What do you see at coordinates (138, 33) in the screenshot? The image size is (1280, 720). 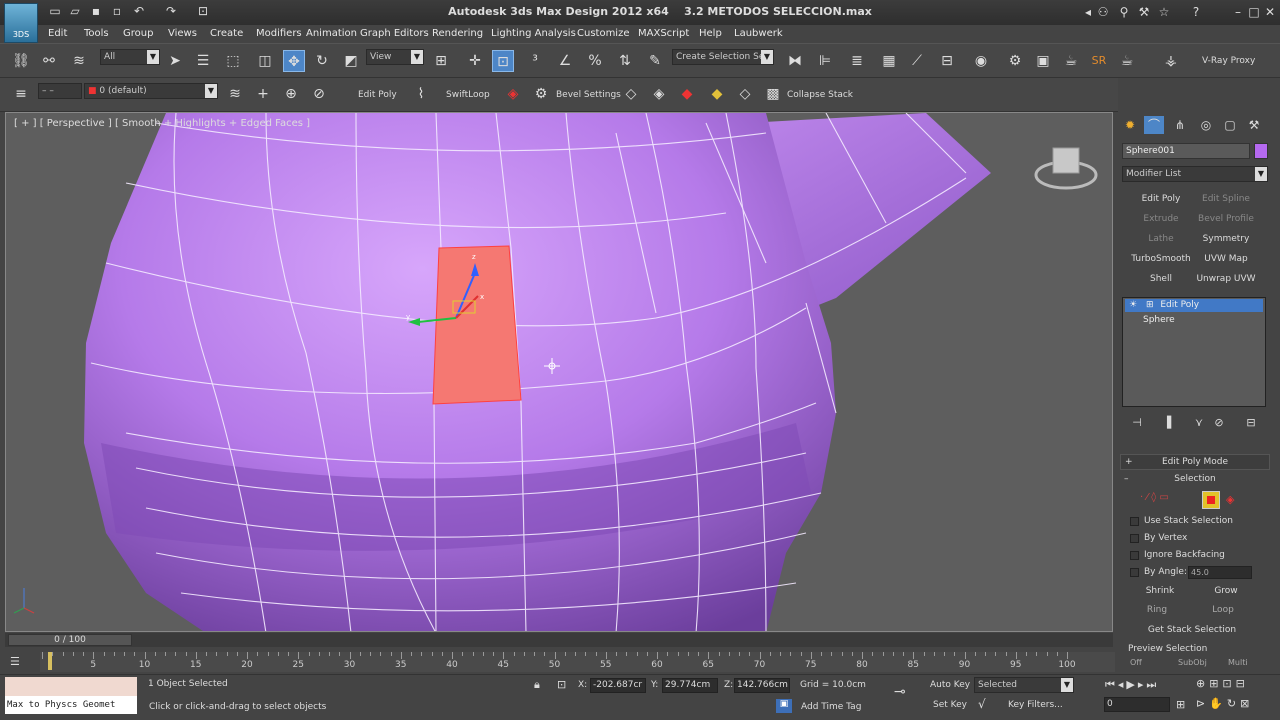 I see `menu-group: Group` at bounding box center [138, 33].